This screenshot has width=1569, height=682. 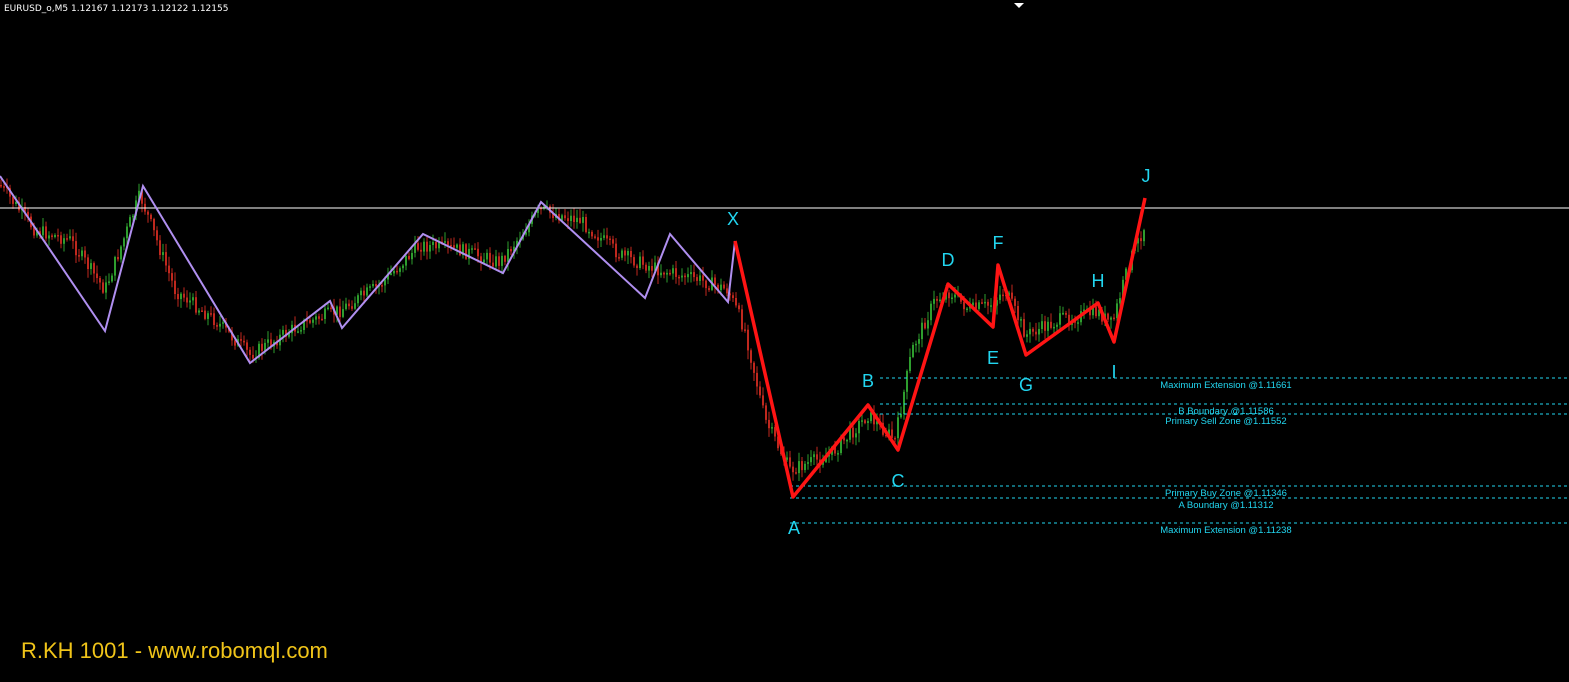 I want to click on watermark-text: R.KH 1001 - www.robomql.com, so click(x=174, y=650).